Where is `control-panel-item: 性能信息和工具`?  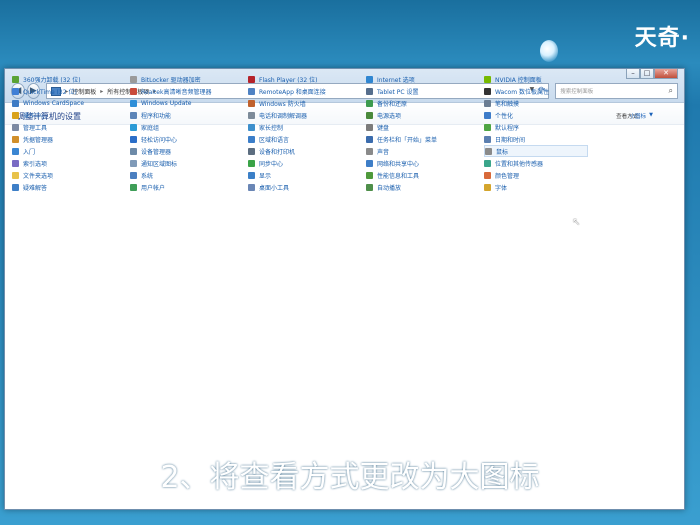 control-panel-item: 性能信息和工具 is located at coordinates (425, 175).